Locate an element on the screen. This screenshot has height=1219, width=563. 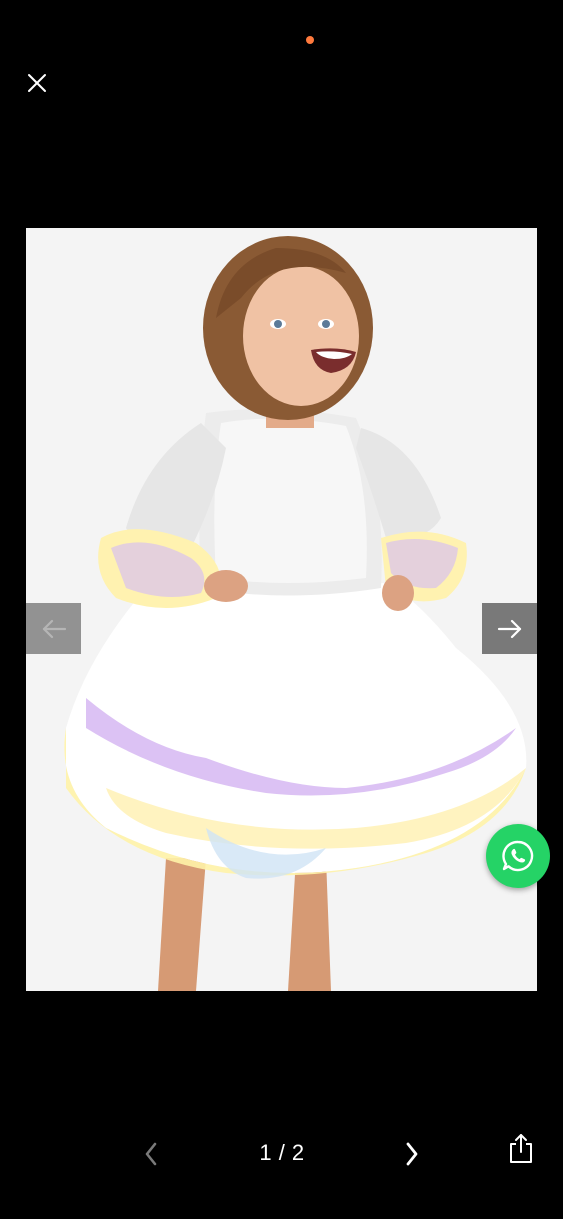
whatsapp-icon is located at coordinates (518, 856).